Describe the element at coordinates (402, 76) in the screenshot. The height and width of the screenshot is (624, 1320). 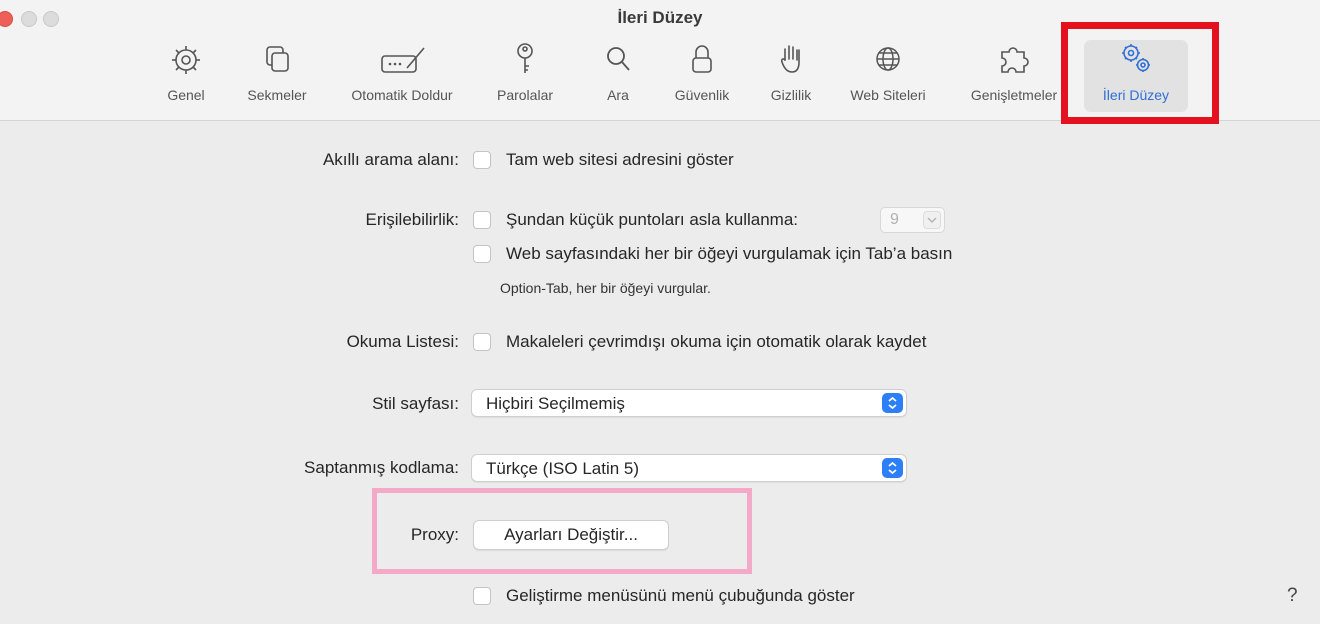
I see `toolbar-item-autofill: Otomatik Doldur` at that location.